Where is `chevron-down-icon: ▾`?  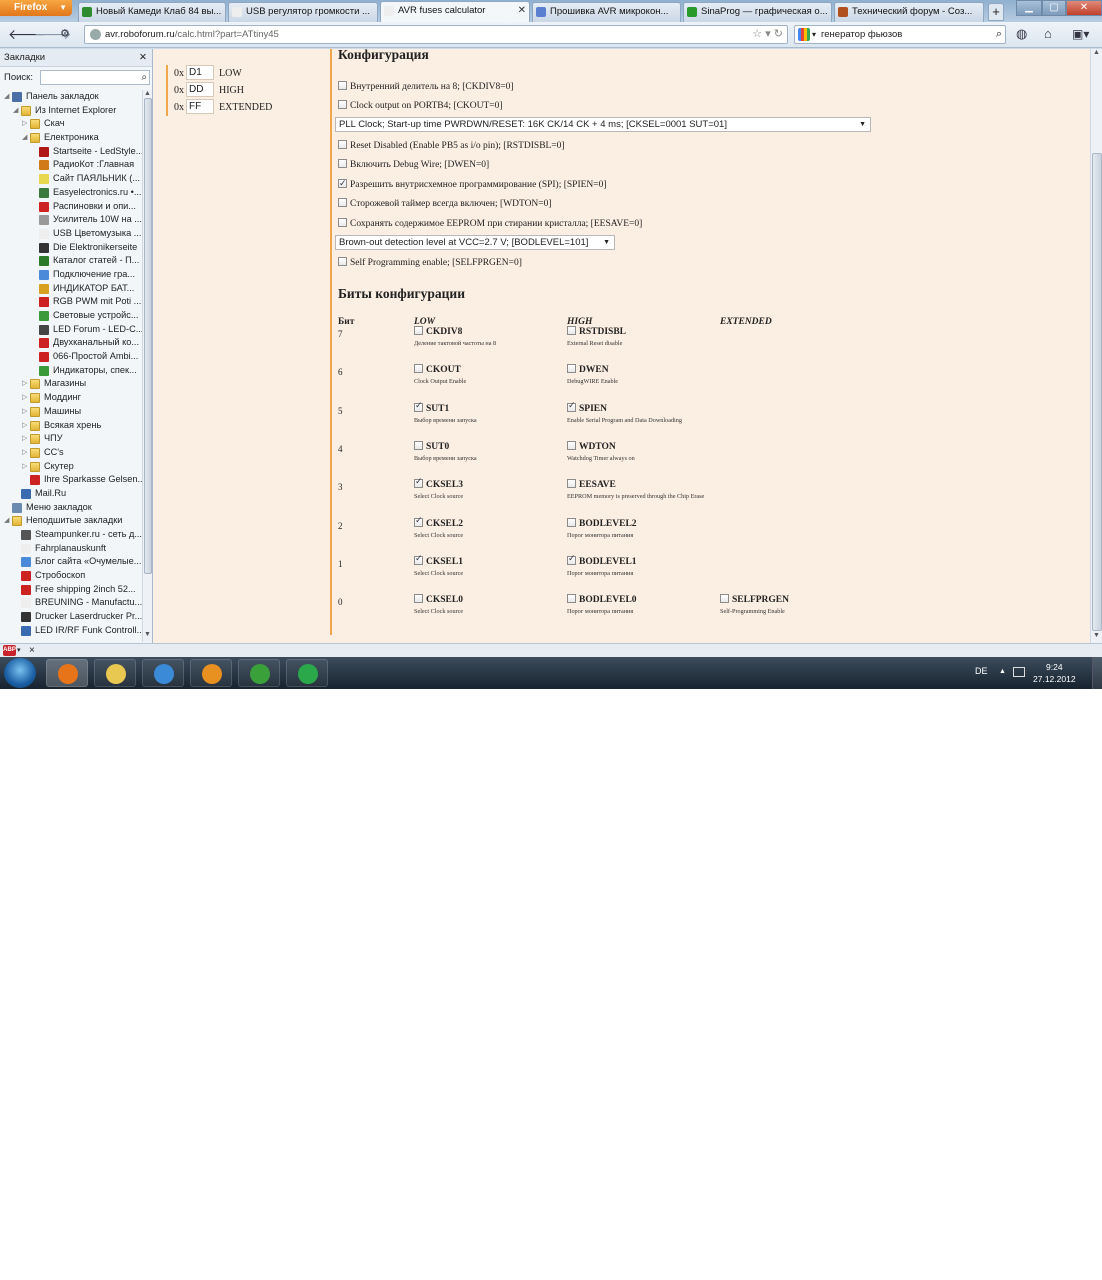
chevron-down-icon: ▾ is located at coordinates (19, 650).